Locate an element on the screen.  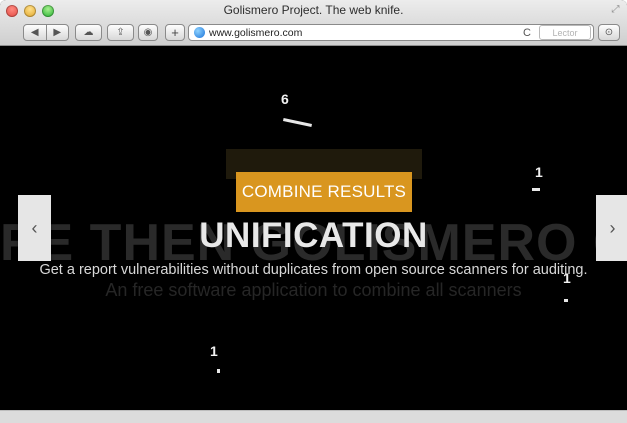
icloud-tabs-button: ☁ is located at coordinates (88, 32).